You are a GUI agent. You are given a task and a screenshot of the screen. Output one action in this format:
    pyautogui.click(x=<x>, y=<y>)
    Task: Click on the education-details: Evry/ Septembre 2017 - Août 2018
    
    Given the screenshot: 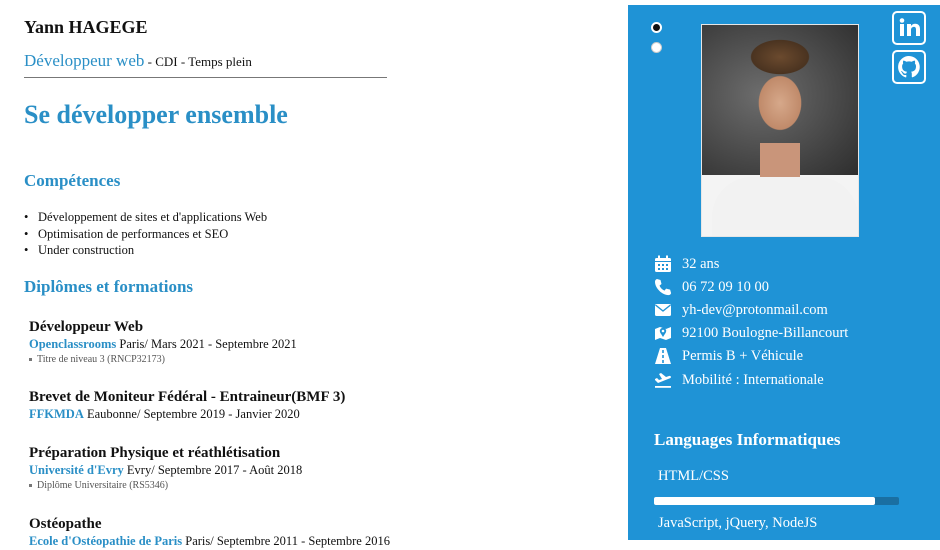 What is the action you would take?
    pyautogui.click(x=213, y=470)
    